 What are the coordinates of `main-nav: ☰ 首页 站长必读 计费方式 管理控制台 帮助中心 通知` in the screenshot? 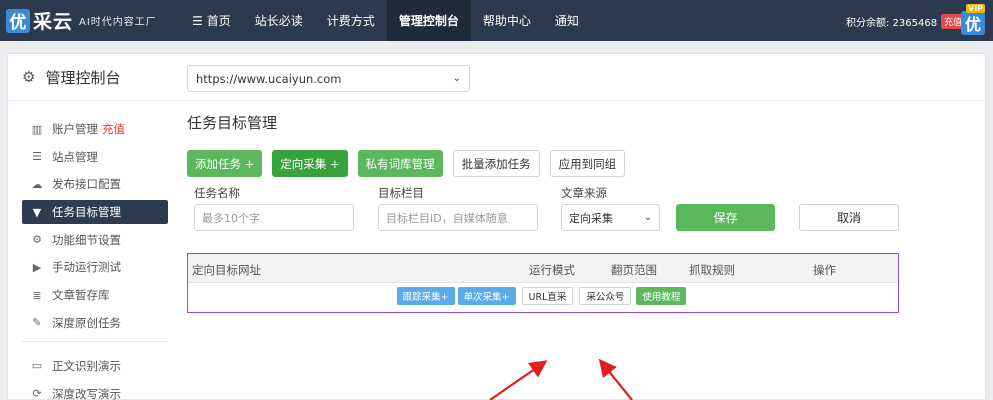 It's located at (385, 20).